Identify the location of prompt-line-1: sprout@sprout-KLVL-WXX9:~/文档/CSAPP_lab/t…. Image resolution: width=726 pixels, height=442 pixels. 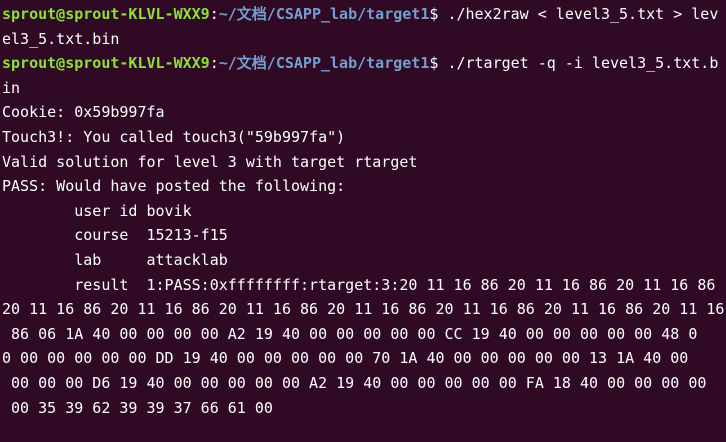
(364, 14).